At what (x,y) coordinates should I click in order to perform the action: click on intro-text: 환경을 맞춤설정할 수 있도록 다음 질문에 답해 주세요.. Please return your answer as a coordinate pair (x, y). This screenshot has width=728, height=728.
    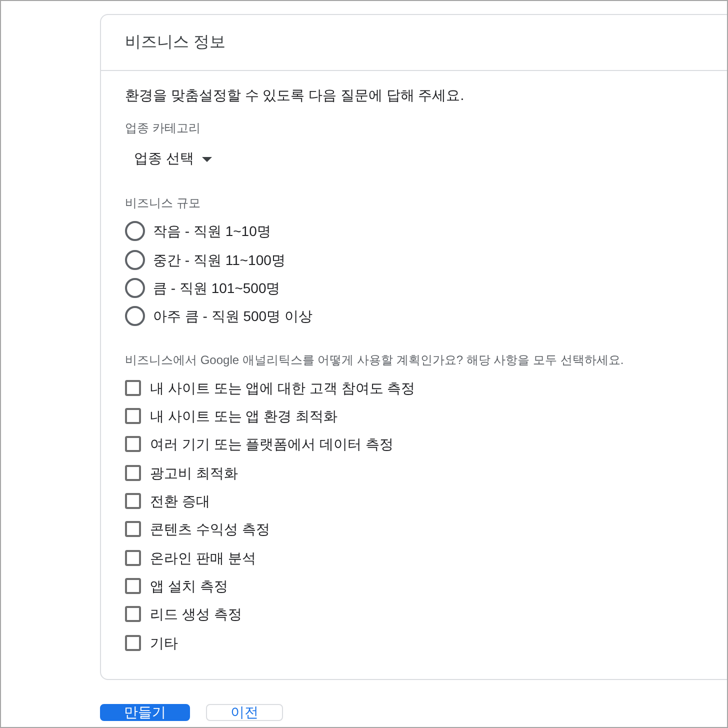
    Looking at the image, I should click on (294, 95).